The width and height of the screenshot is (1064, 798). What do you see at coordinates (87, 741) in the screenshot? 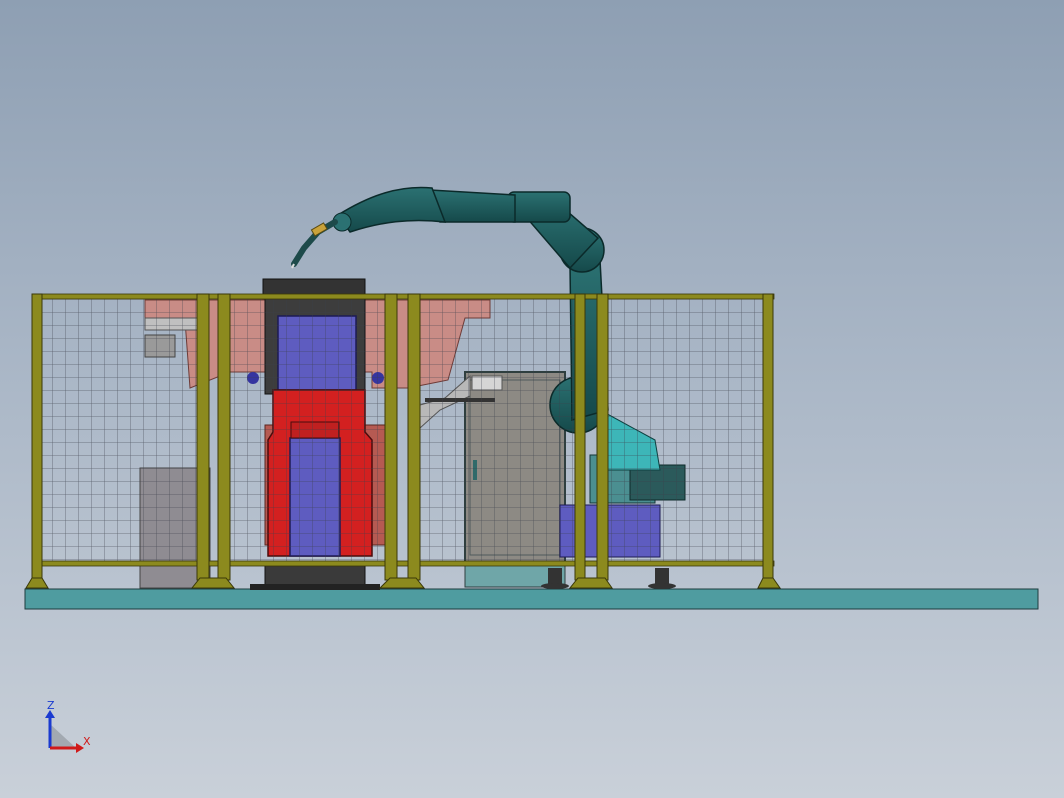
I see `x-axis-label: X` at bounding box center [87, 741].